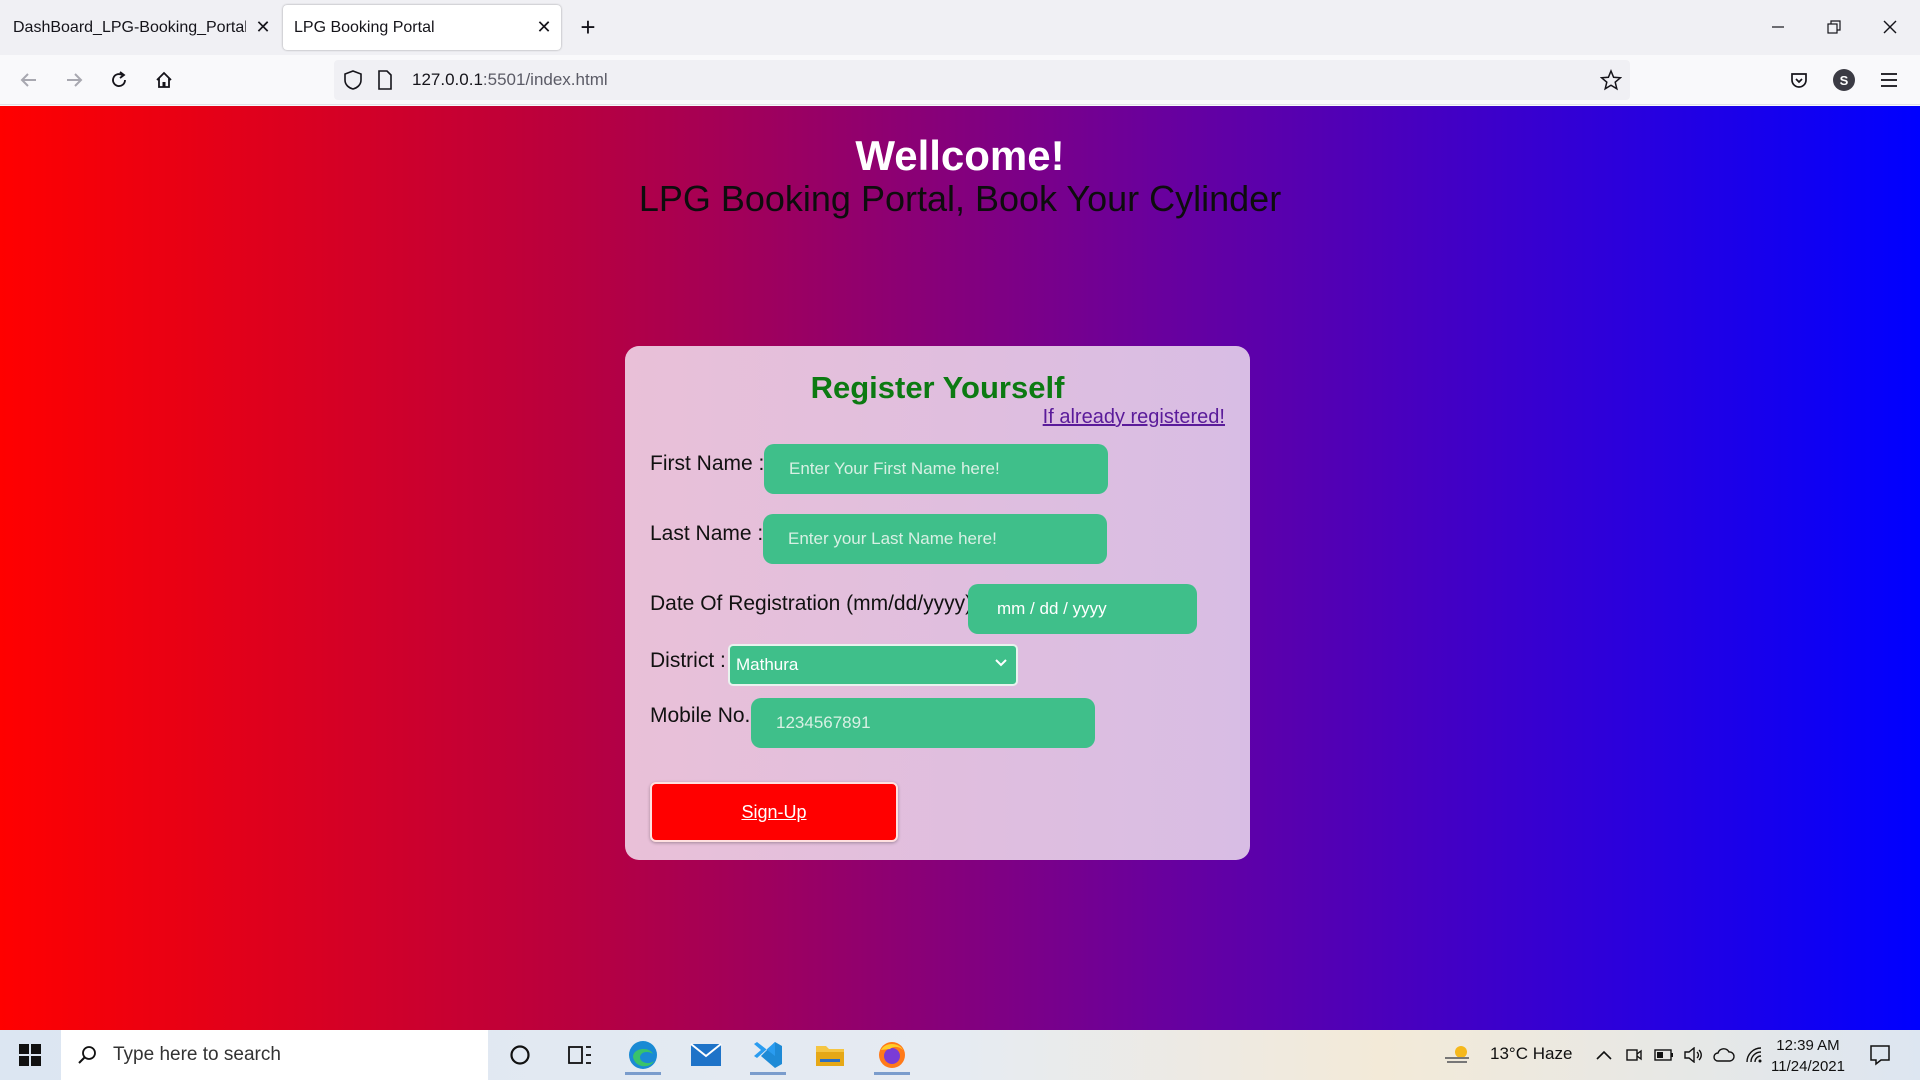 The width and height of the screenshot is (1920, 1080). I want to click on meet-now-button, so click(1634, 1055).